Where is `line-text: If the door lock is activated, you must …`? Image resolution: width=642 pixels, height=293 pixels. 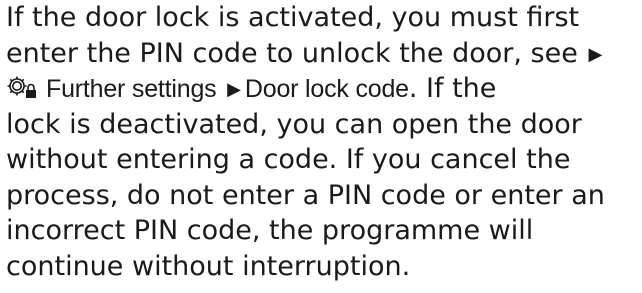
line-text: If the door lock is activated, you must … is located at coordinates (293, 17).